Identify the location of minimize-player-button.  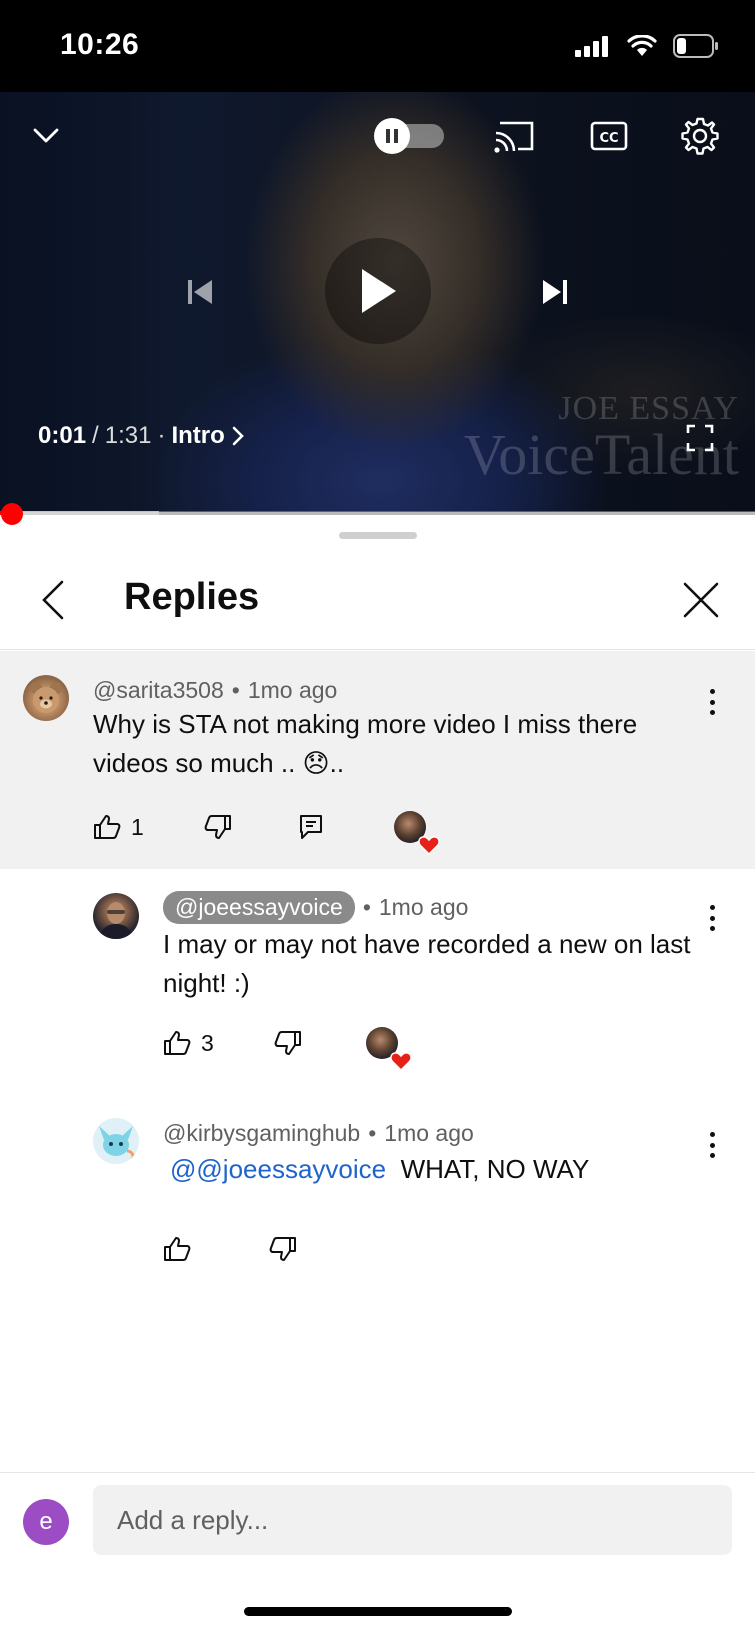
(46, 136).